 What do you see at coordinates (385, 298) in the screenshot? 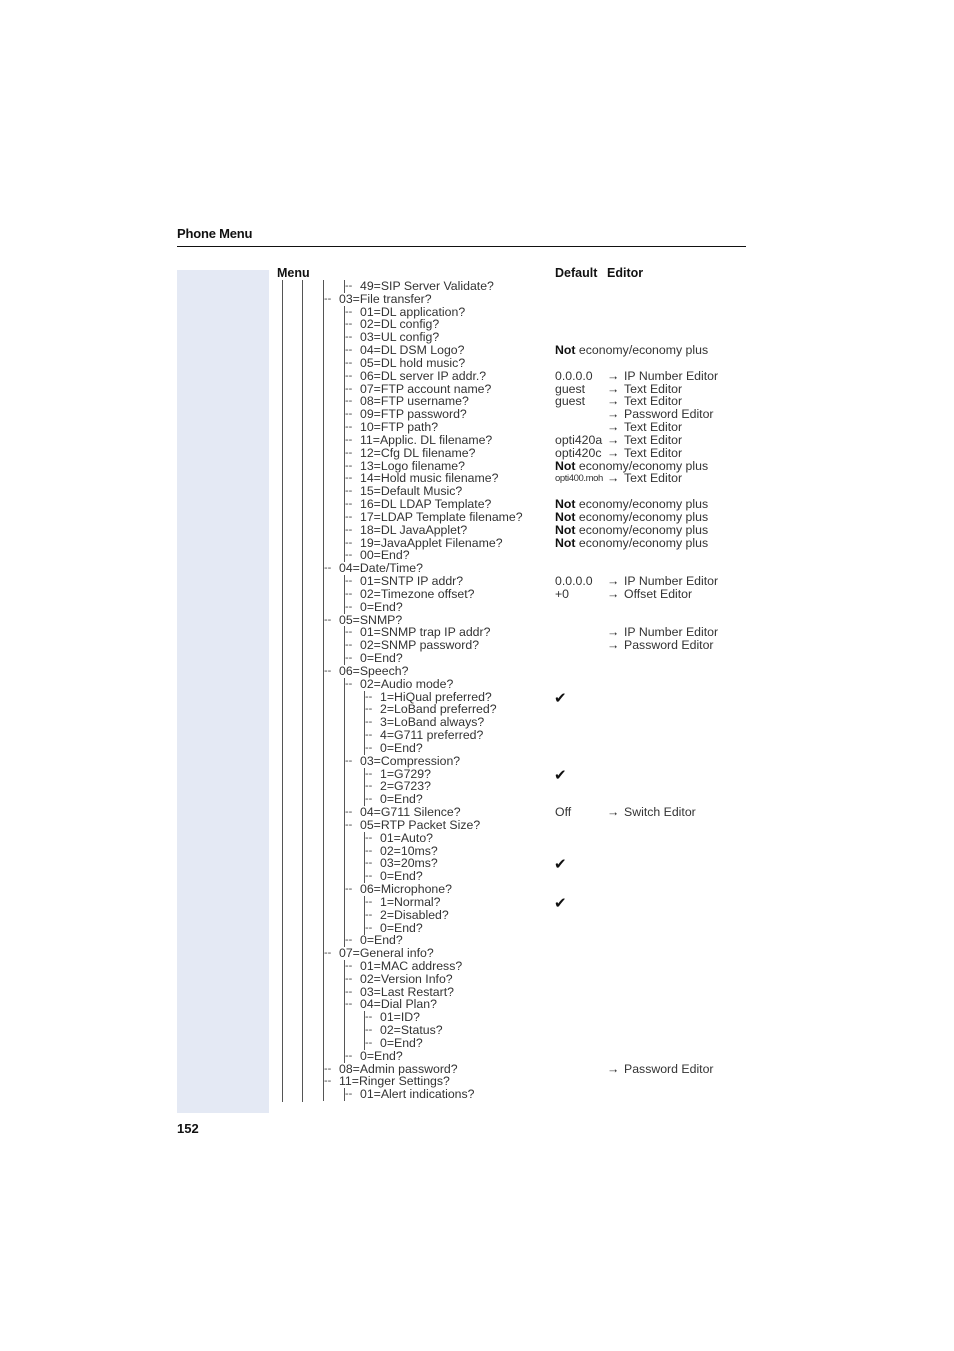
I see `menu-item-label: 03=File transfer?` at bounding box center [385, 298].